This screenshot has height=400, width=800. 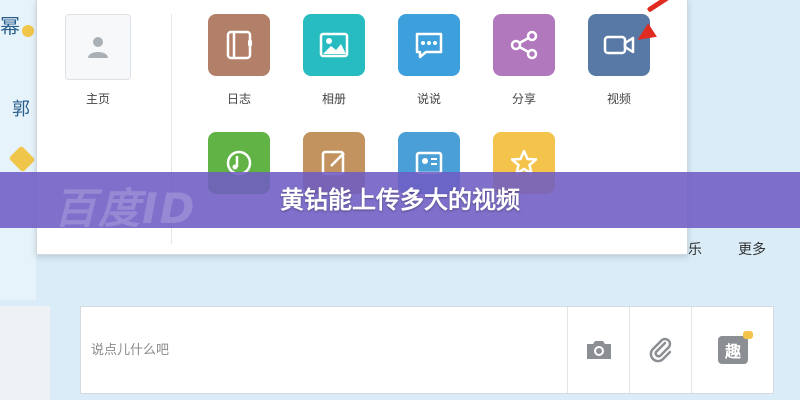 What do you see at coordinates (523, 99) in the screenshot?
I see `app-share-label: 分享` at bounding box center [523, 99].